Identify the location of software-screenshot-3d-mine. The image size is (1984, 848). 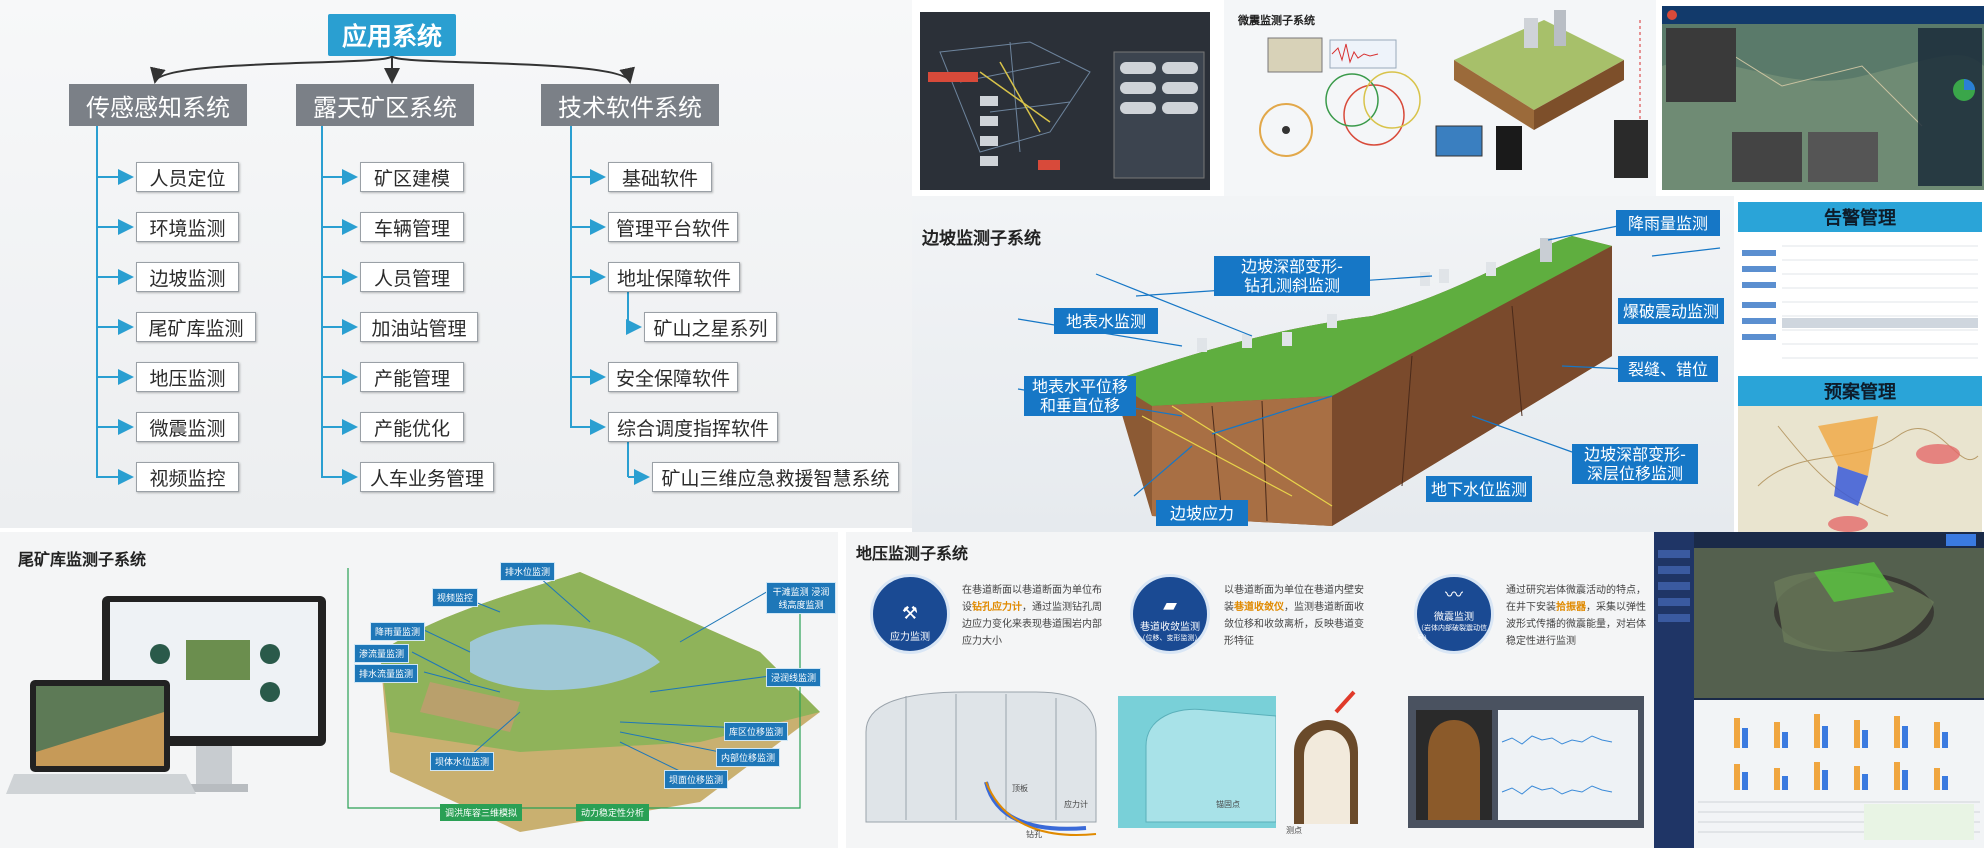
(1065, 101).